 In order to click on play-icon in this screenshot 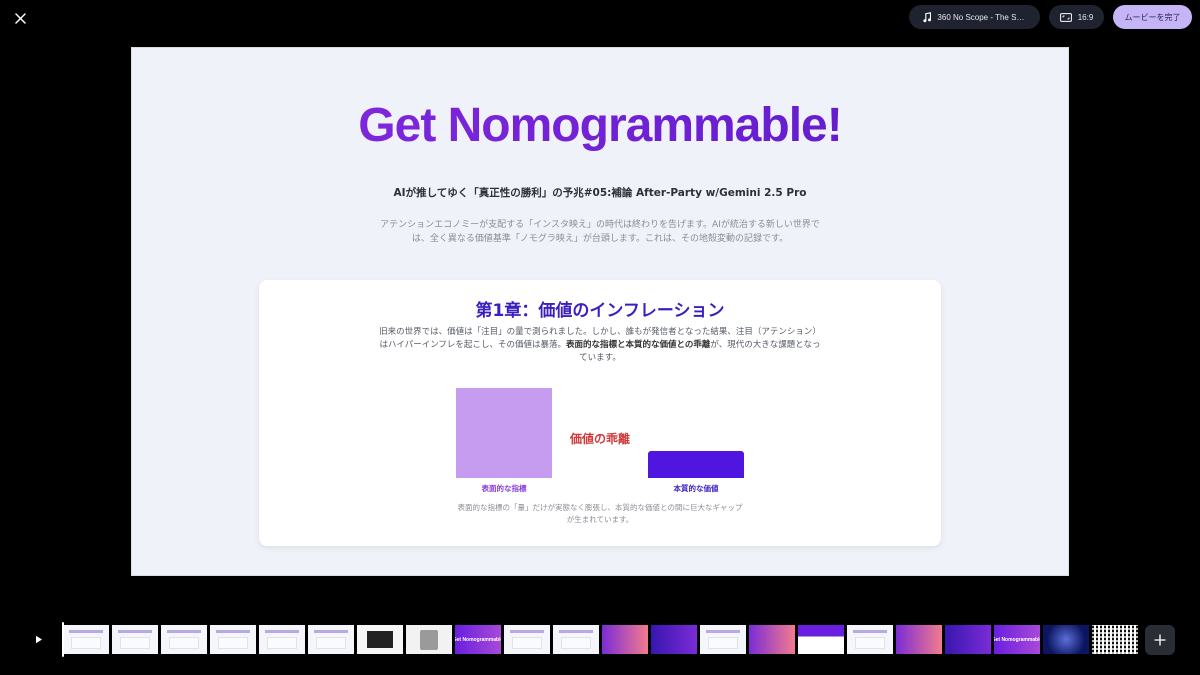, I will do `click(39, 639)`.